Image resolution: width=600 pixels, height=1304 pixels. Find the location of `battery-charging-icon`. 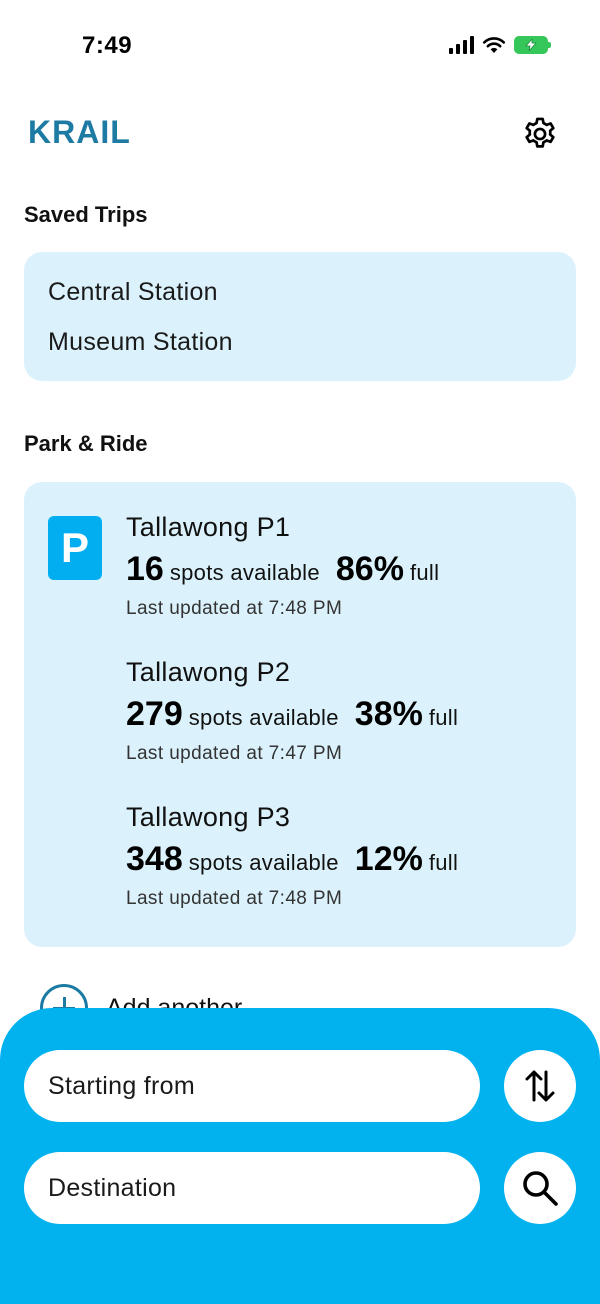

battery-charging-icon is located at coordinates (532, 45).